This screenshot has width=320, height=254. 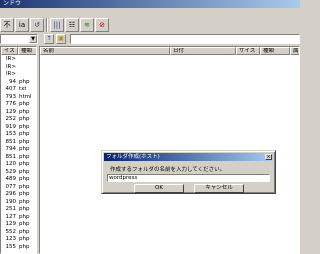 I want to click on list-item: 919 php, so click(x=18, y=127).